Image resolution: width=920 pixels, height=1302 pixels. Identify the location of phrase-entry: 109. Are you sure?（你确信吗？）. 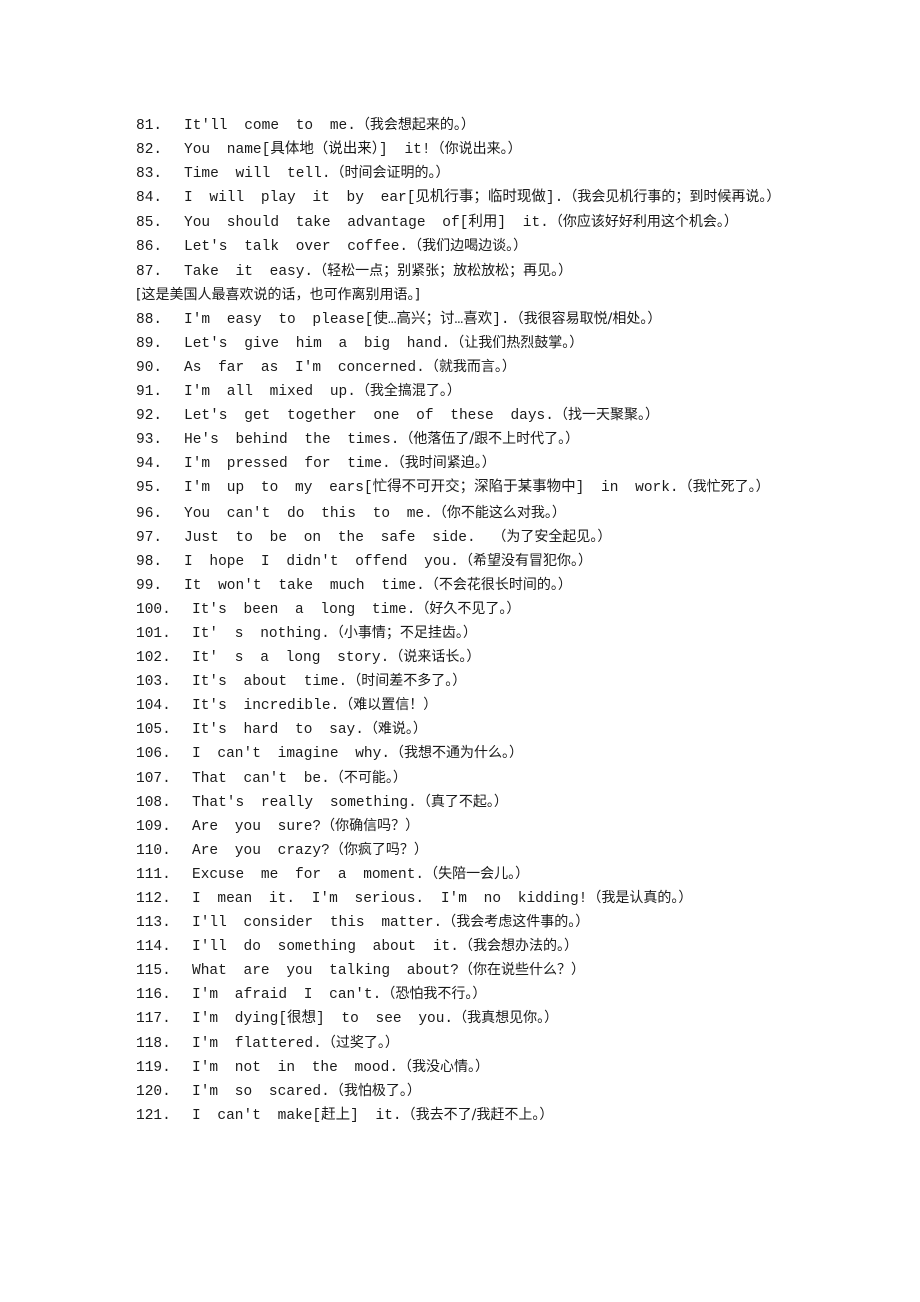
(461, 826).